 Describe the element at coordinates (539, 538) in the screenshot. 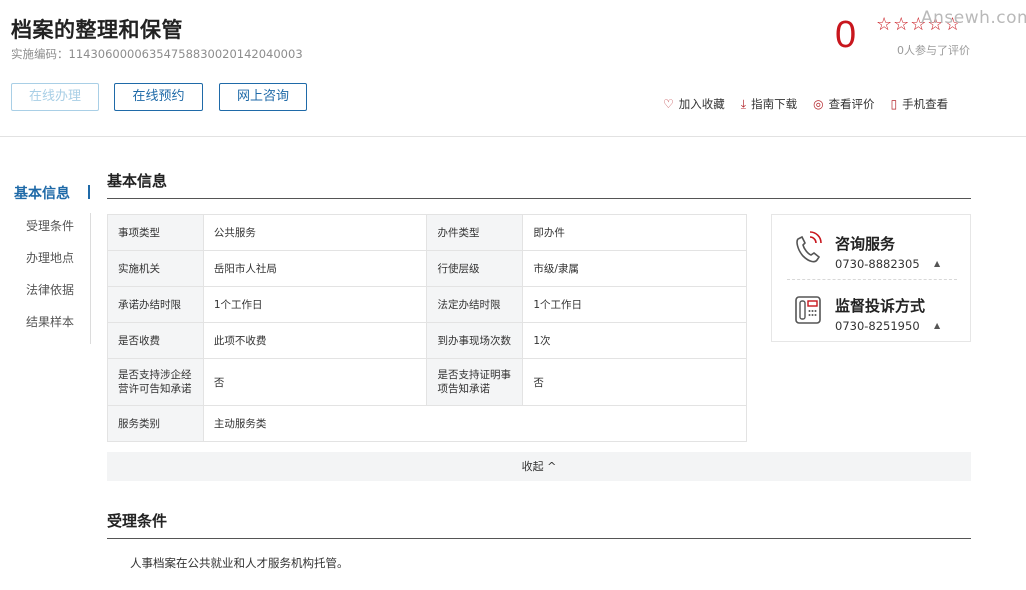

I see `conditions-rule` at that location.